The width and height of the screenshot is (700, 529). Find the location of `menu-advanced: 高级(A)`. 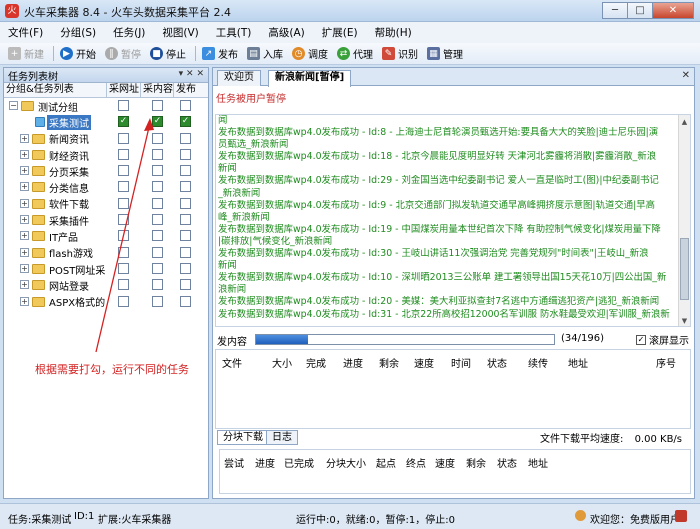

menu-advanced: 高级(A) is located at coordinates (286, 32).